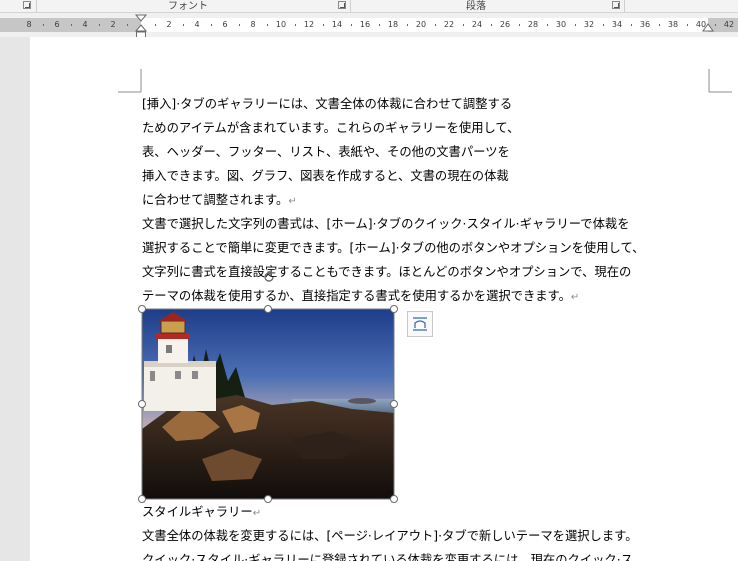 The height and width of the screenshot is (561, 738). I want to click on ruler-number: 28, so click(533, 24).